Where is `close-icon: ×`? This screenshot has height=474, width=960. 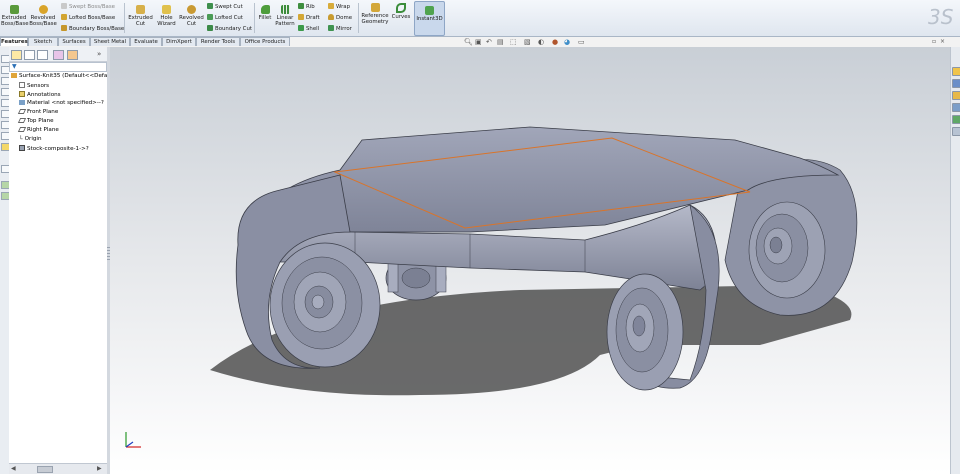
close-icon: × is located at coordinates (942, 41).